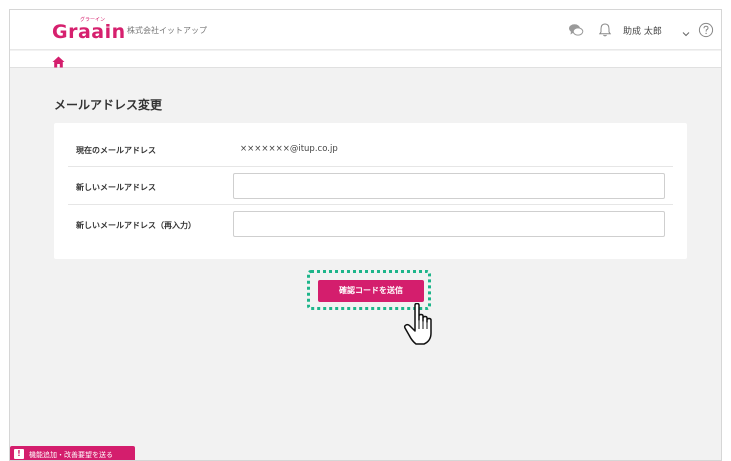  I want to click on chevron-down-icon, so click(686, 30).